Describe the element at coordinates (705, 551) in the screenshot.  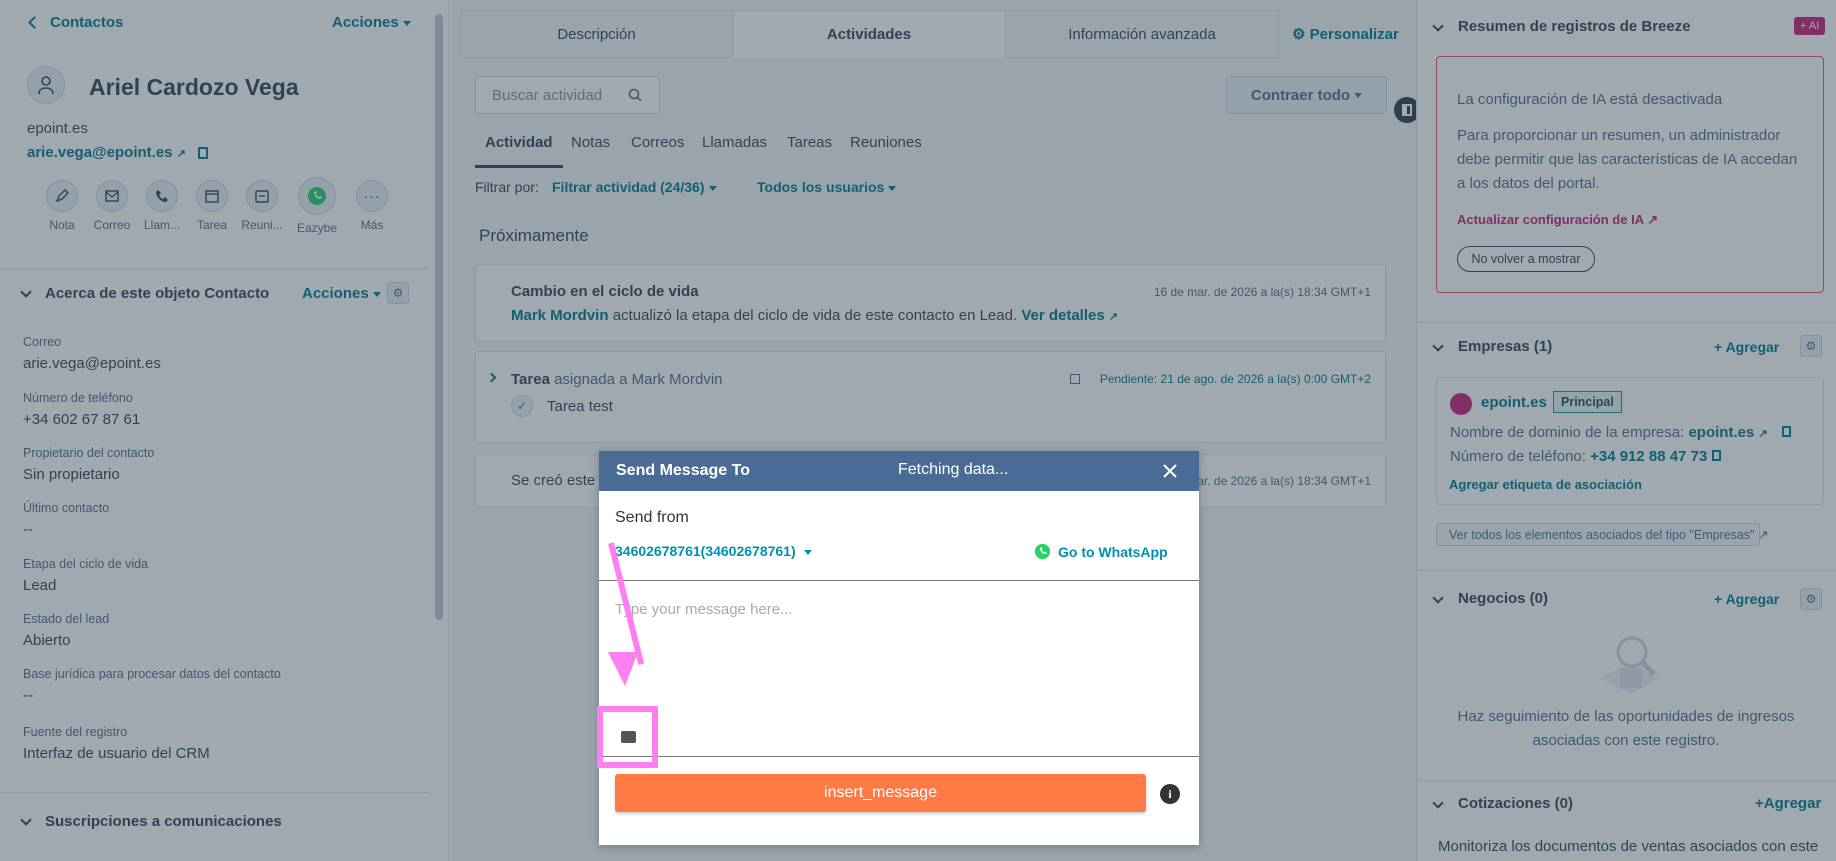
I see `send-from-value: 34602678761(34602678761)` at that location.